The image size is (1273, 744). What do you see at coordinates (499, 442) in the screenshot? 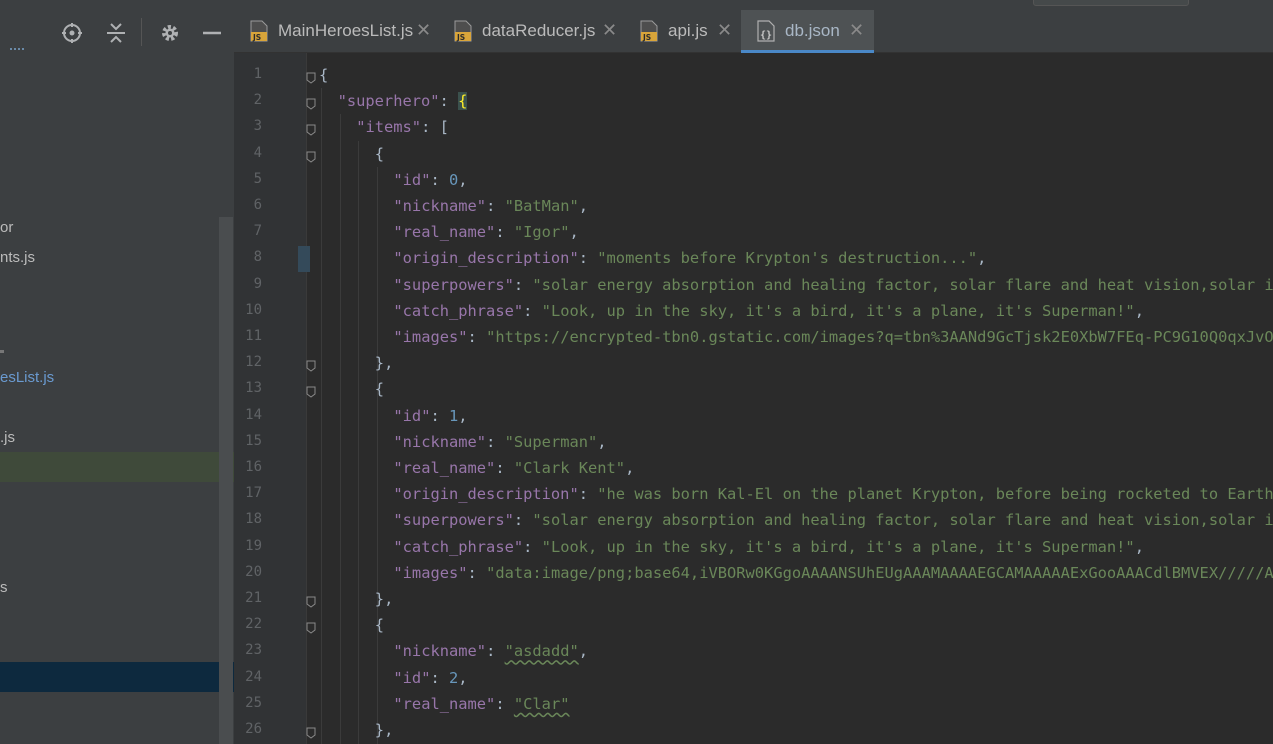
I see `code-line: "nickname": "Superman",` at bounding box center [499, 442].